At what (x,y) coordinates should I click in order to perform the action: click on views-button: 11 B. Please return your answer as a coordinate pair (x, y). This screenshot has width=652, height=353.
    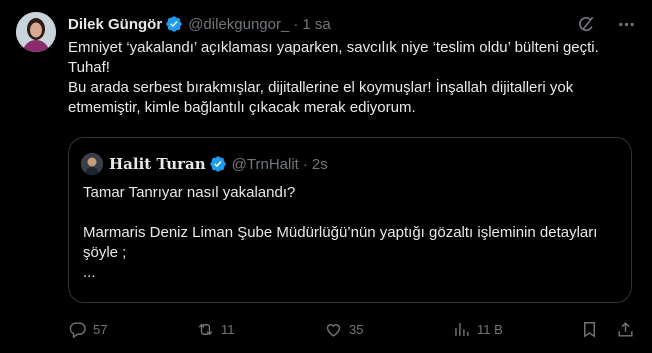
    Looking at the image, I should click on (477, 329).